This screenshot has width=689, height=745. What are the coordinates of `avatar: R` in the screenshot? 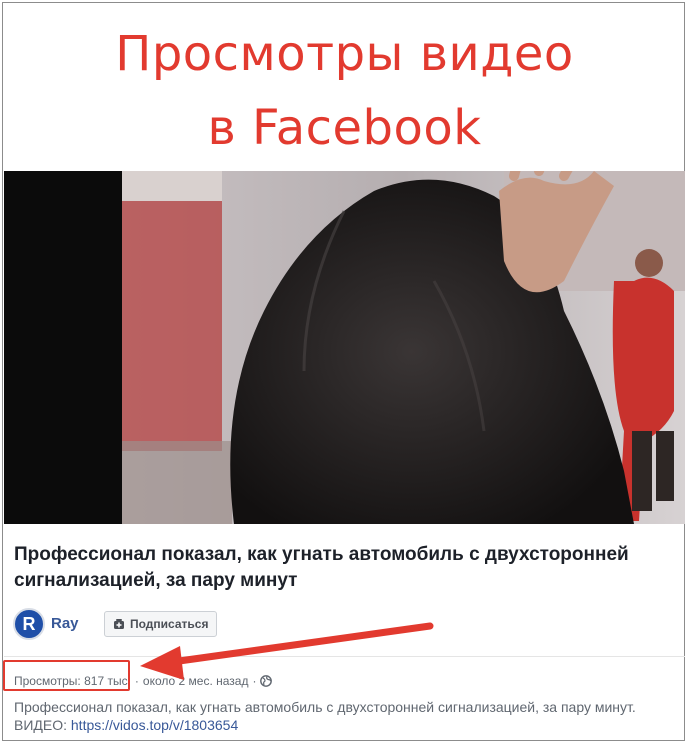 It's located at (29, 624).